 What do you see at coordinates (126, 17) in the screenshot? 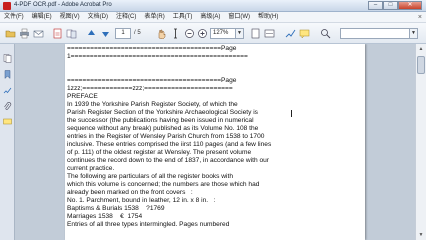
I see `menu-comments: 注释(C)` at bounding box center [126, 17].